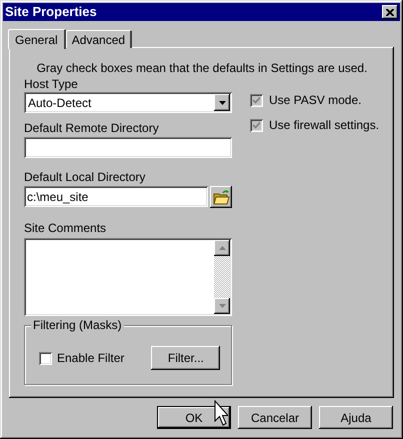  What do you see at coordinates (90, 358) in the screenshot?
I see `checkbox-label: Enable Filter` at bounding box center [90, 358].